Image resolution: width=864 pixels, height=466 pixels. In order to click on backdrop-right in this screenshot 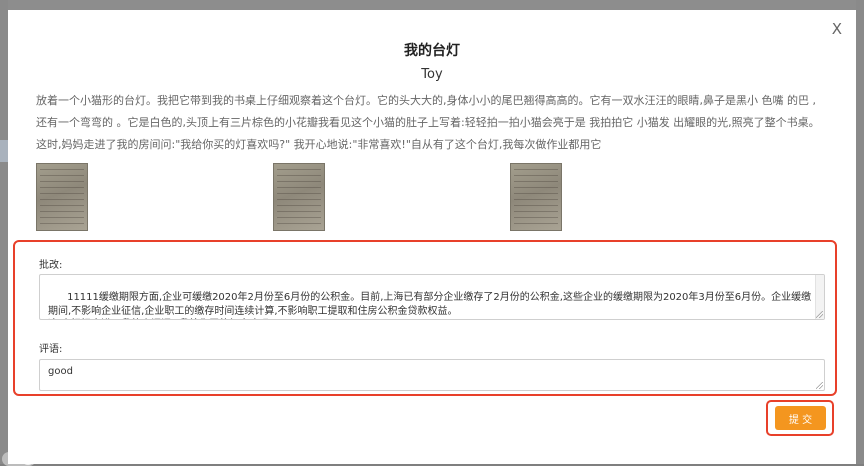, I will do `click(860, 232)`.